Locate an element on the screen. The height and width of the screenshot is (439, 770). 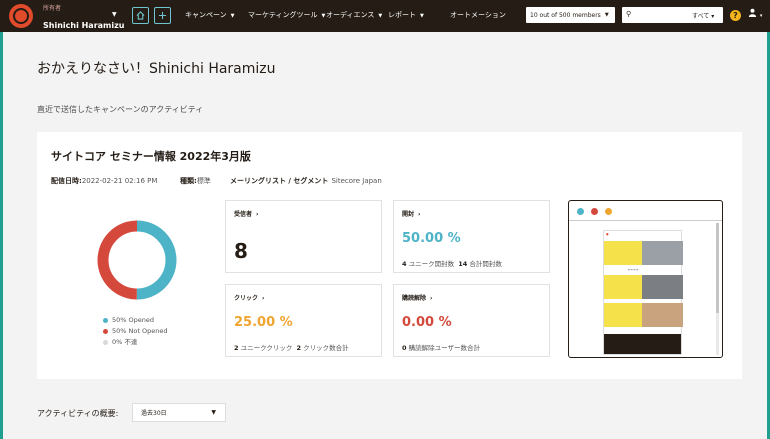
nav-automation: オートメーション is located at coordinates (478, 15).